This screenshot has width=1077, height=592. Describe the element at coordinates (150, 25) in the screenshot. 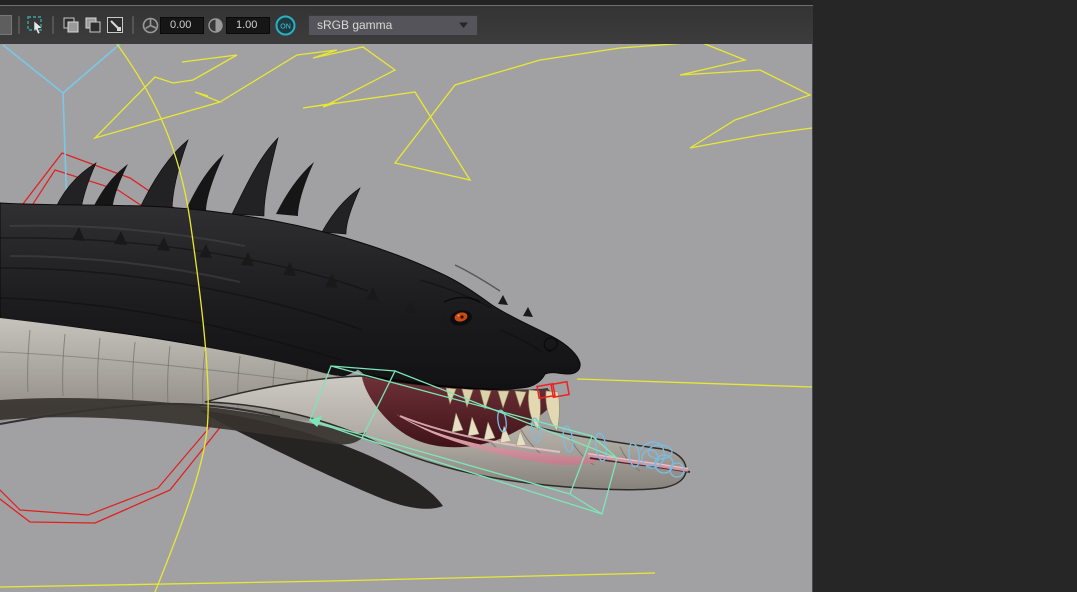

I see `exposure-icon` at that location.